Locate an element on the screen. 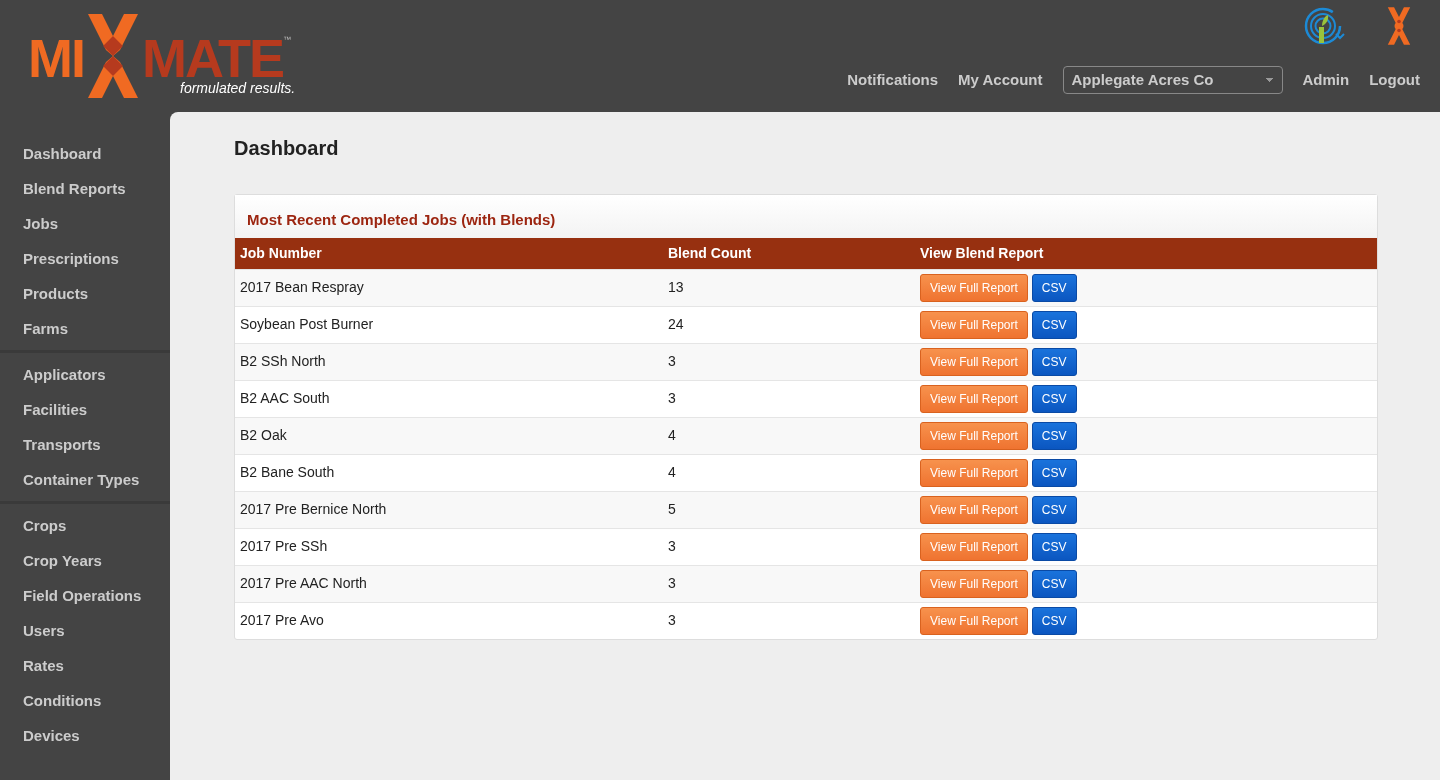 This screenshot has width=1440, height=780. column-header: Blend Count is located at coordinates (789, 253).